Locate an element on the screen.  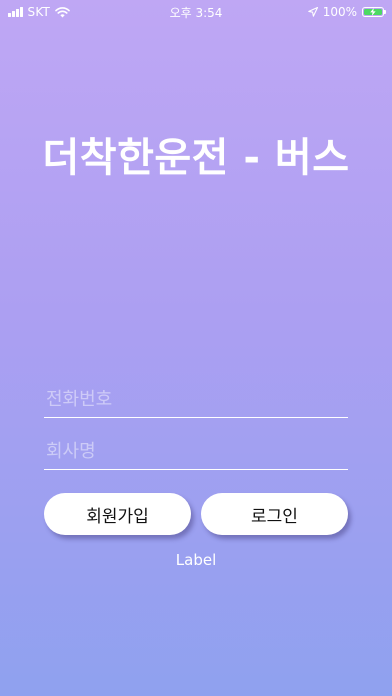
battery-percent: 100% is located at coordinates (339, 11).